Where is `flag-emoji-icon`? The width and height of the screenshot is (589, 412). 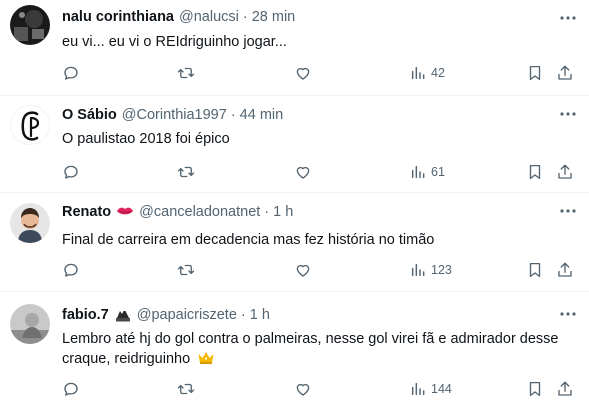
flag-emoji-icon is located at coordinates (123, 315).